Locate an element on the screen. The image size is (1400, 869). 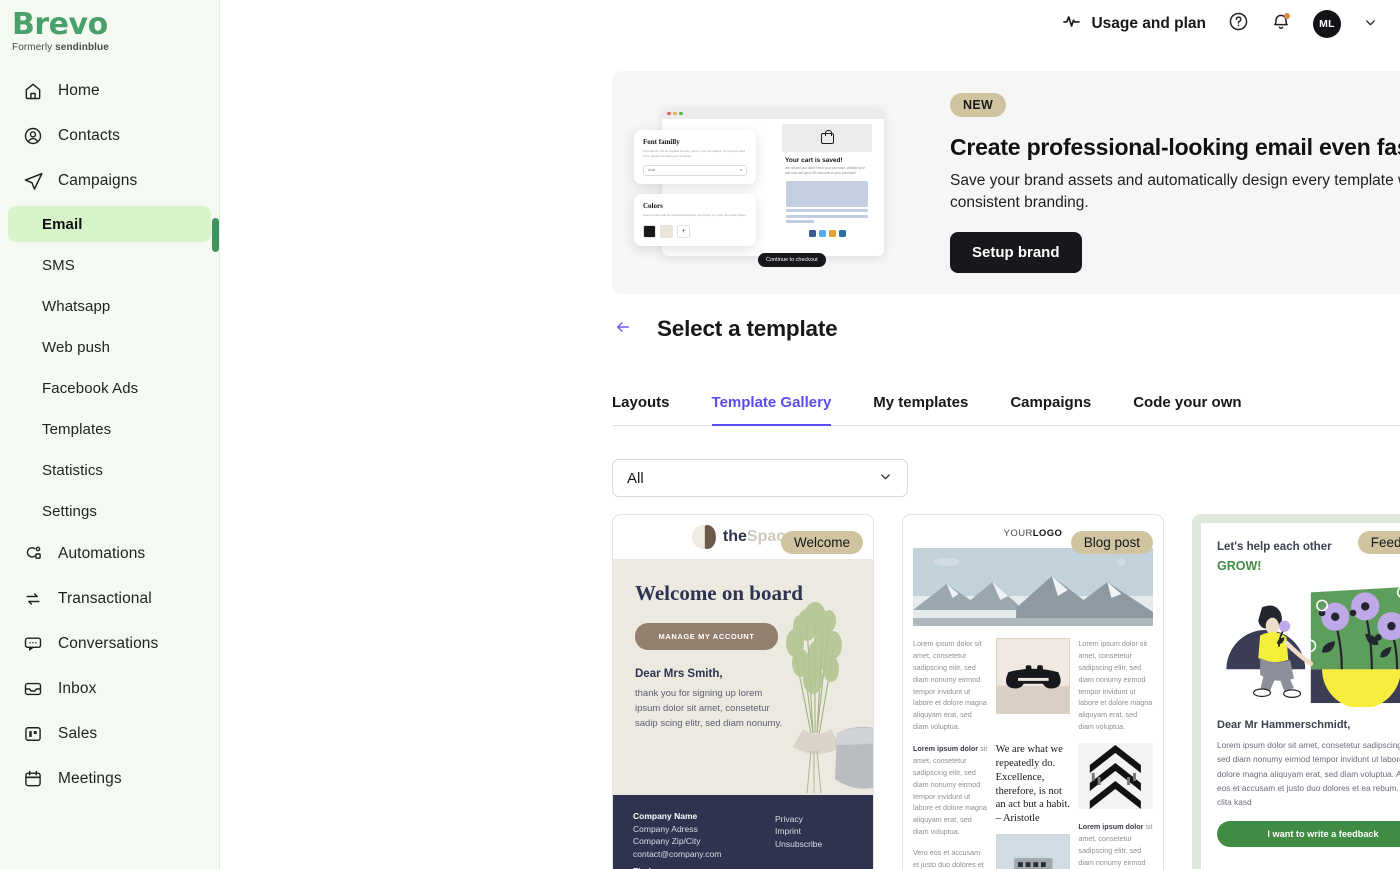
chevron-down-icon is located at coordinates (1370, 24).